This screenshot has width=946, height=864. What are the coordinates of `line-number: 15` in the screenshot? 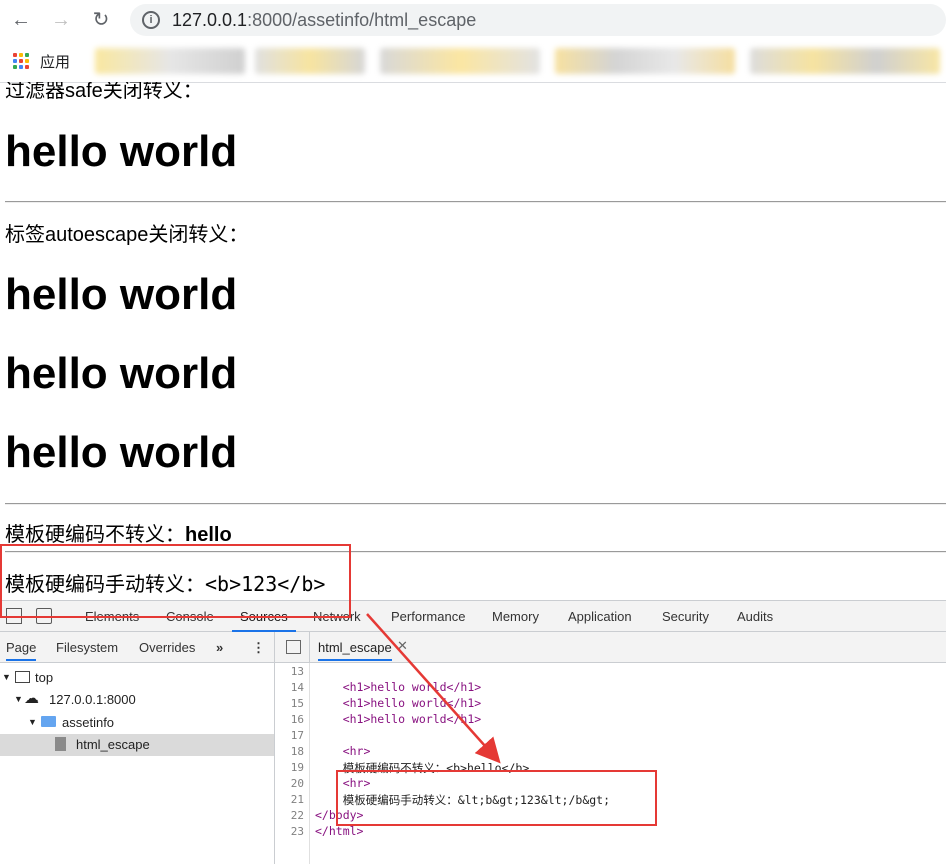 It's located at (297, 703).